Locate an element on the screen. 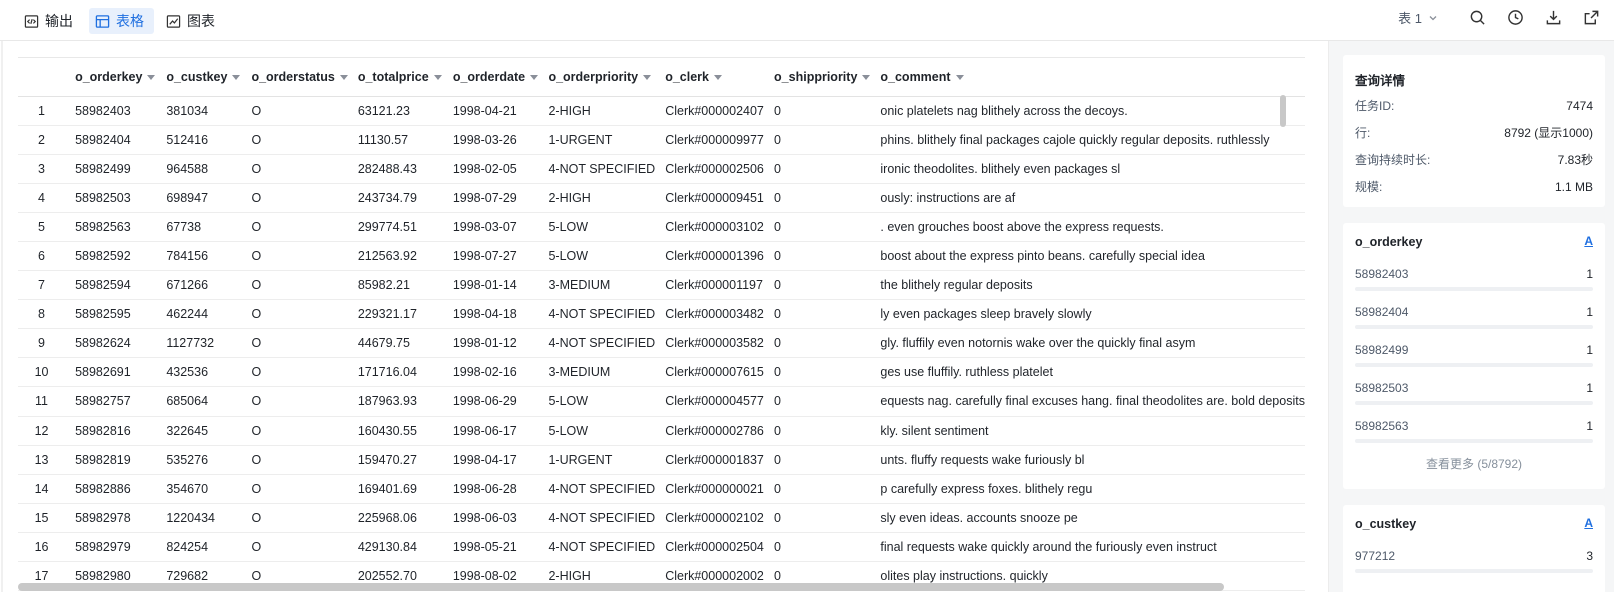 This screenshot has height=605, width=1614. column-header-o_totalprice: o_totalprice is located at coordinates (395, 77).